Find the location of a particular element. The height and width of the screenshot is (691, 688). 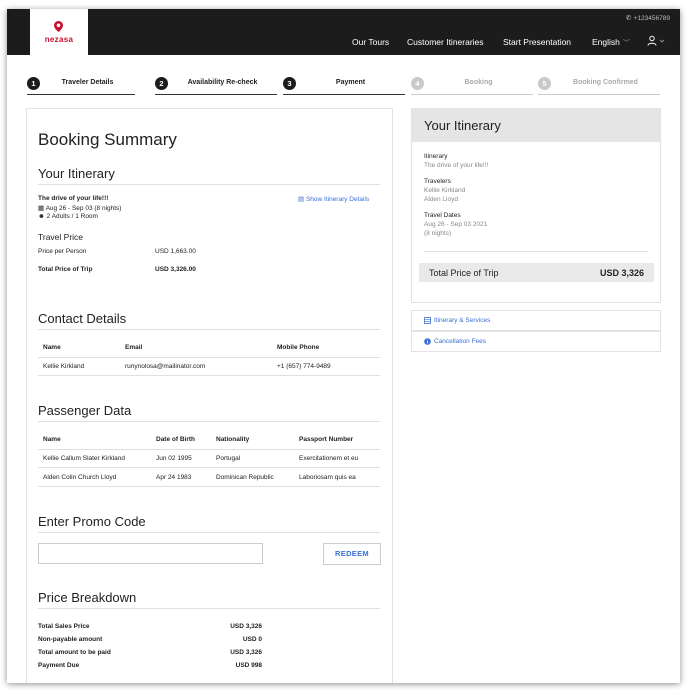

show-itinerary-details-link: ▤ Show Itinerary Details is located at coordinates (333, 199).